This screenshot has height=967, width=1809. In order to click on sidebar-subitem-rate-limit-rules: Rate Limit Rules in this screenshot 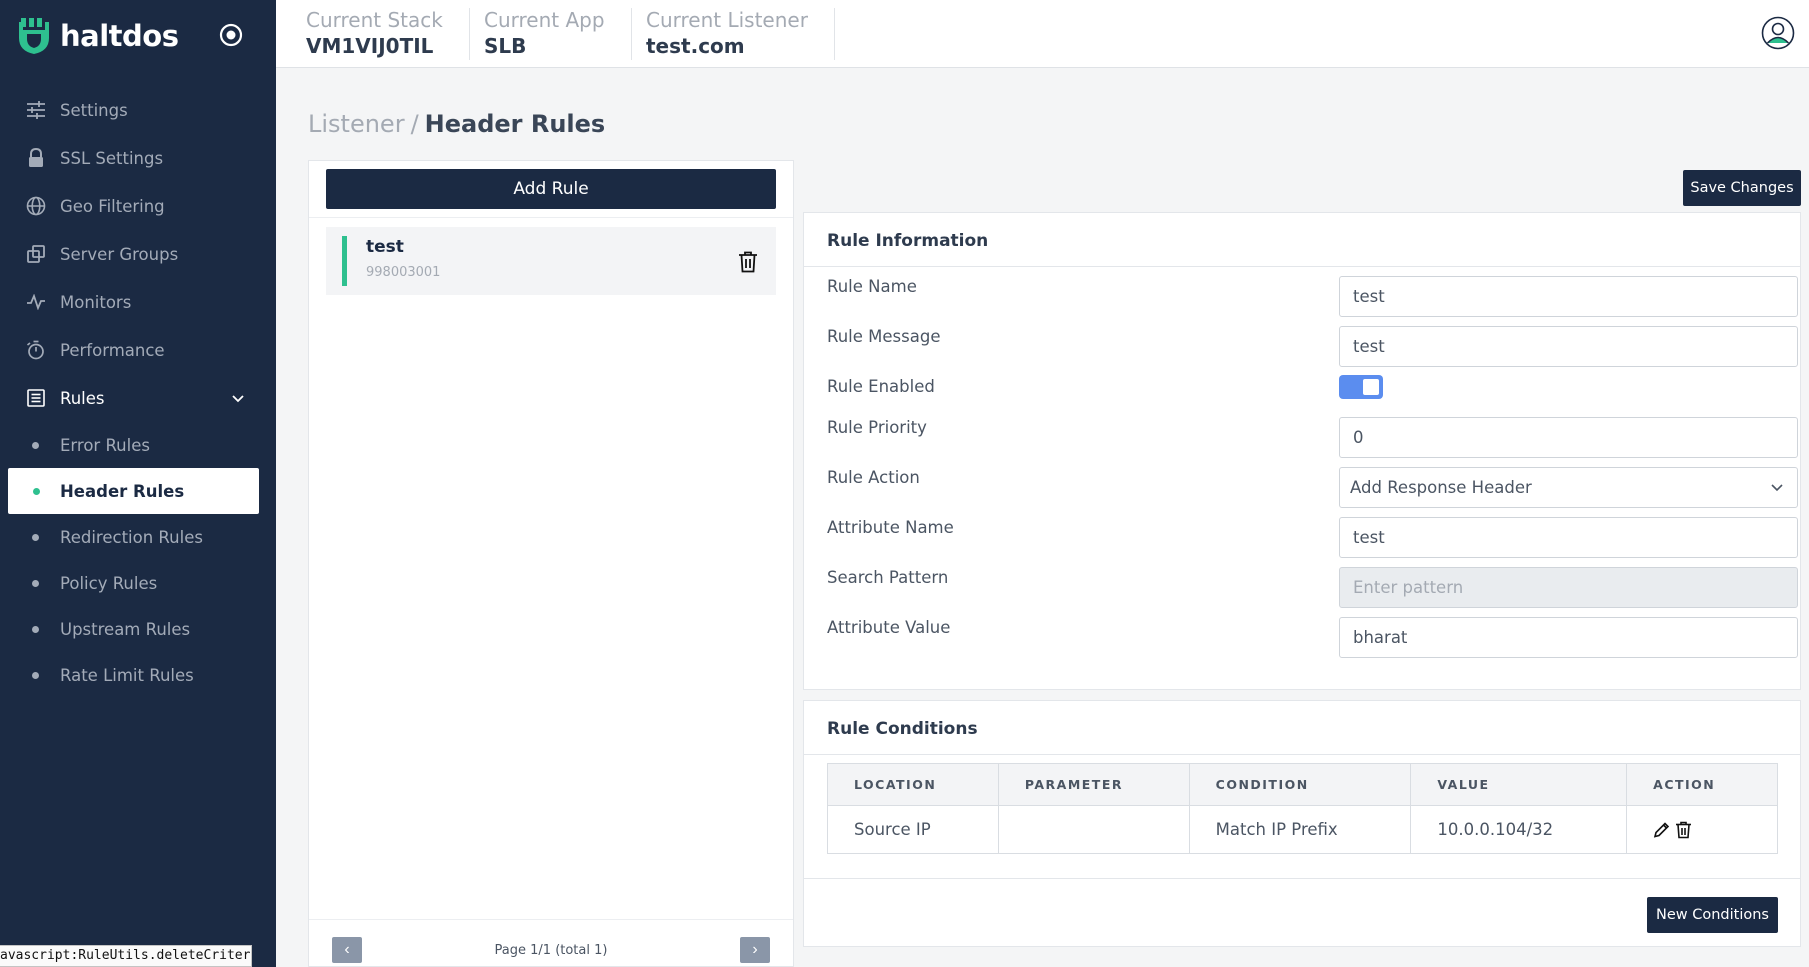, I will do `click(138, 675)`.